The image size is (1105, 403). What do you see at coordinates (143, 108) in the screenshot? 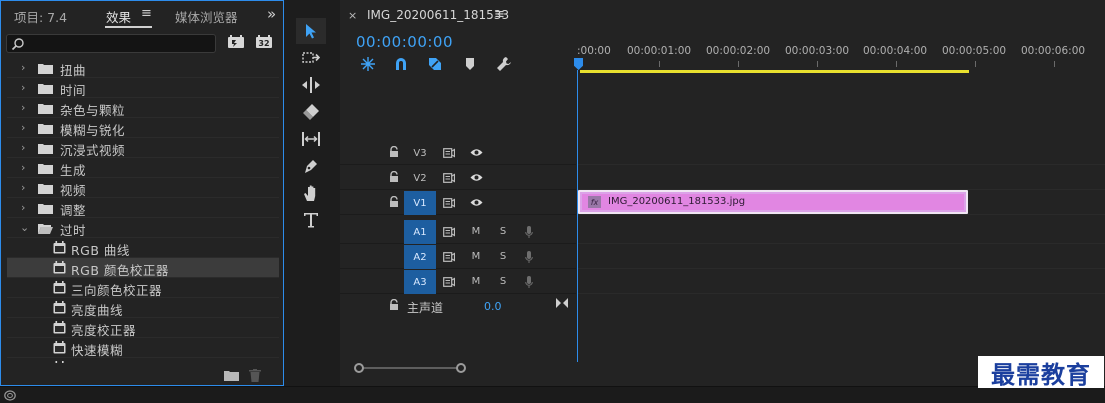
I see `tree-folder-item: › 杂色与颗粒` at bounding box center [143, 108].